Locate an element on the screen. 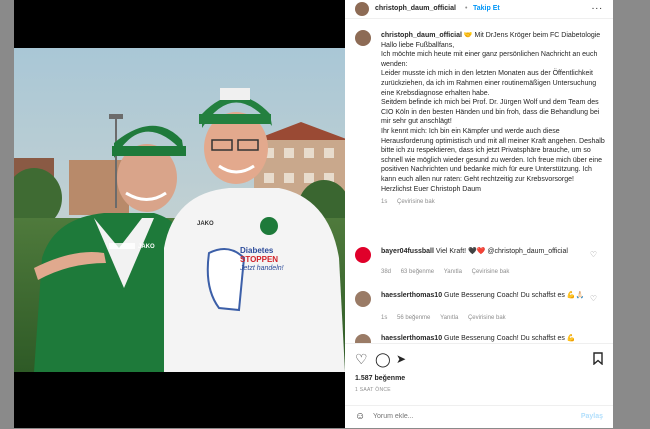  emoji-icon: ☺ is located at coordinates (360, 416).